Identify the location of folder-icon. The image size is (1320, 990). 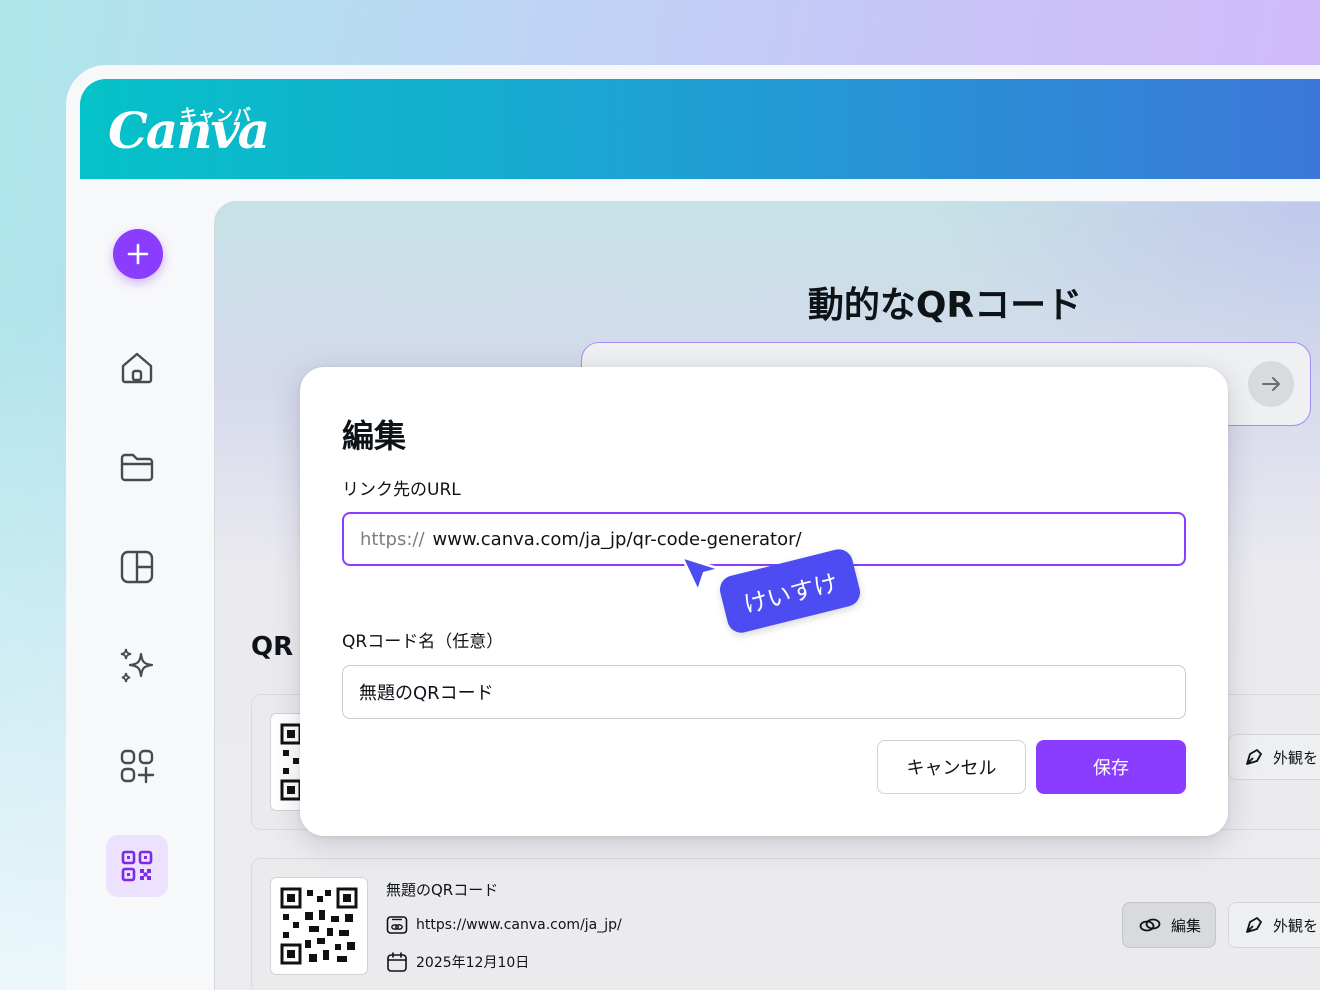
(137, 467).